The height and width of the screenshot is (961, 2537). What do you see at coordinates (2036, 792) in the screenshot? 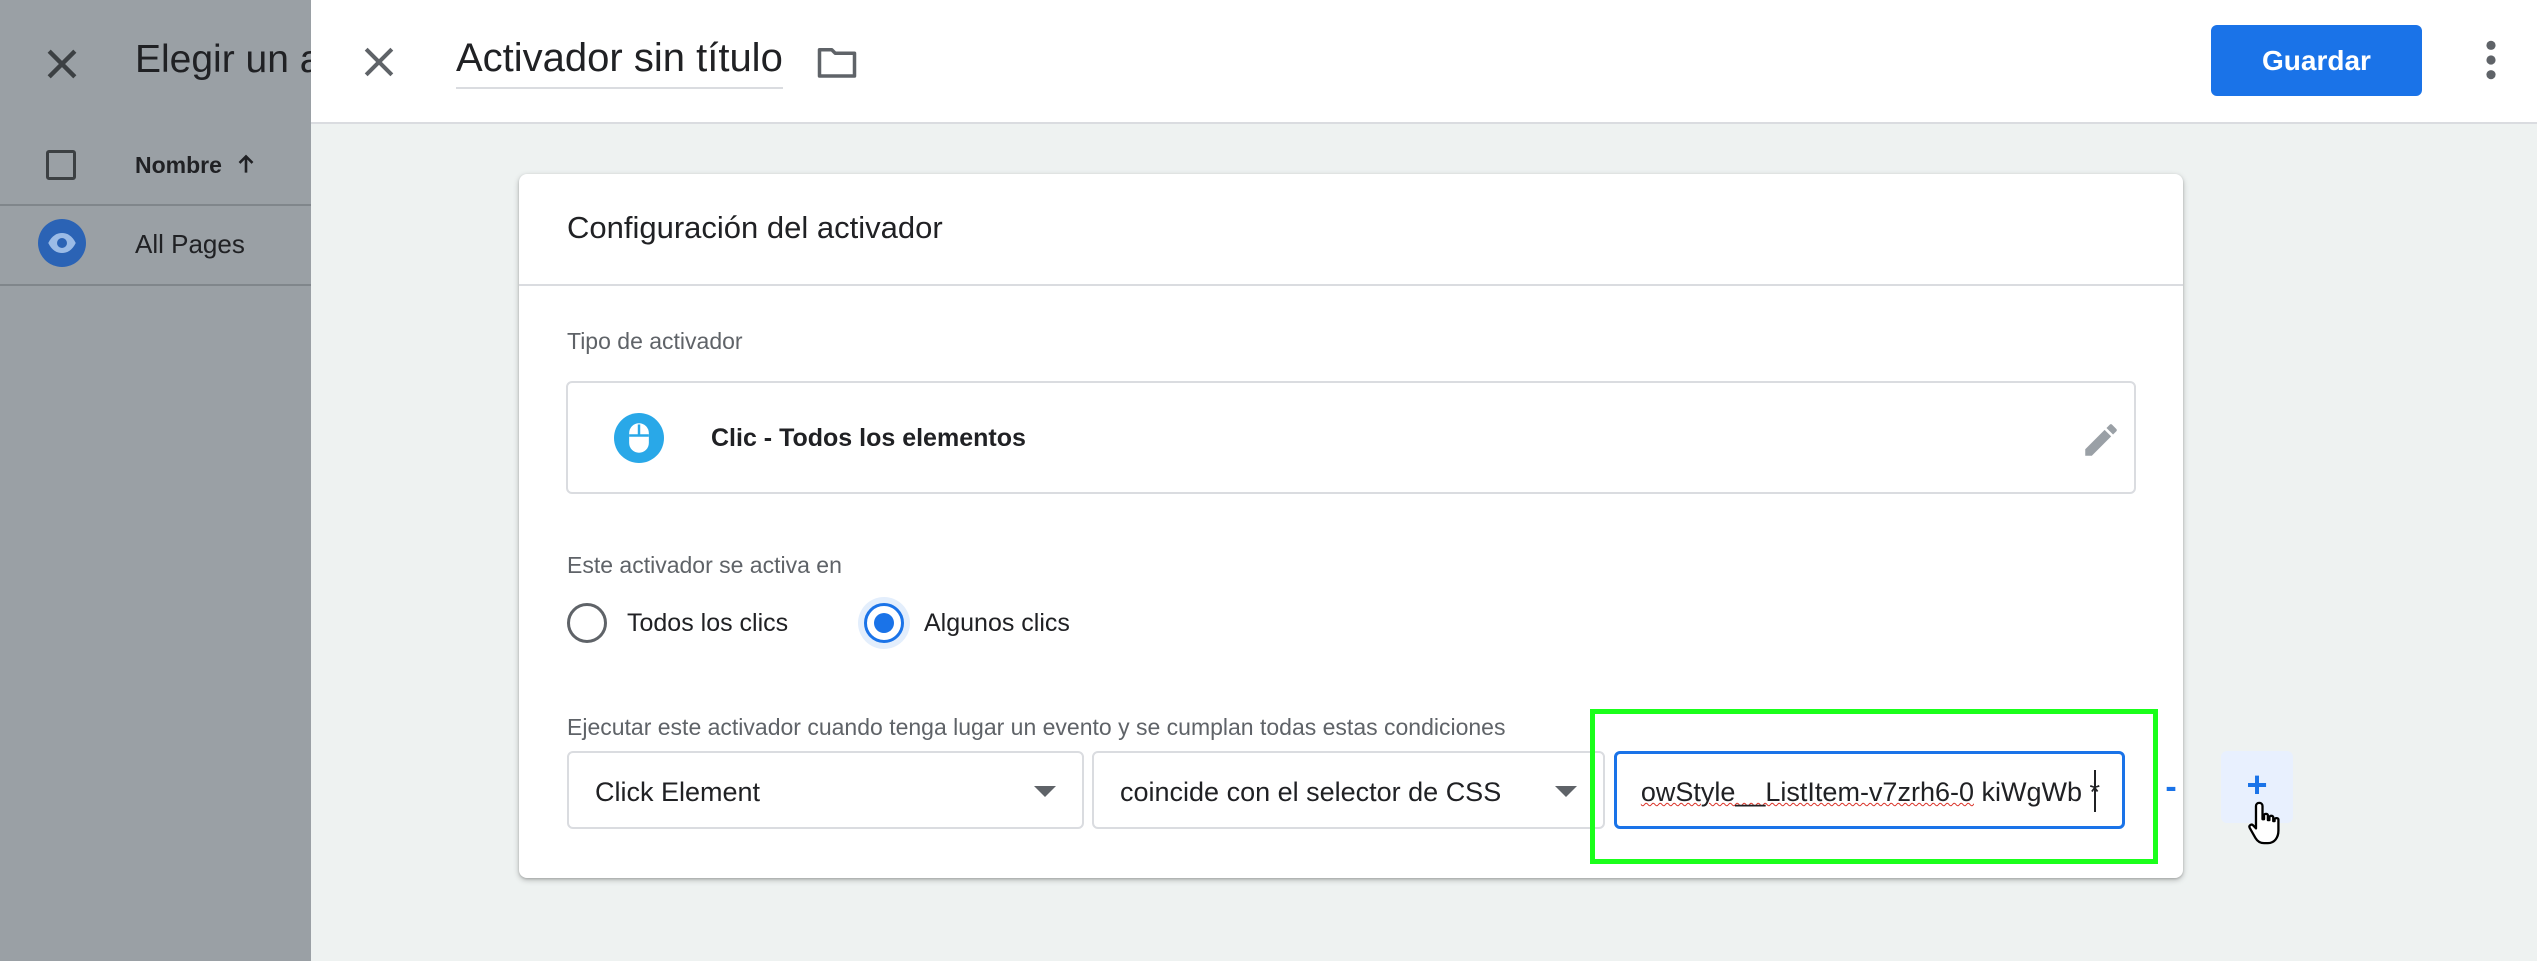
I see `value-text-suffix: kiWgWb *` at bounding box center [2036, 792].